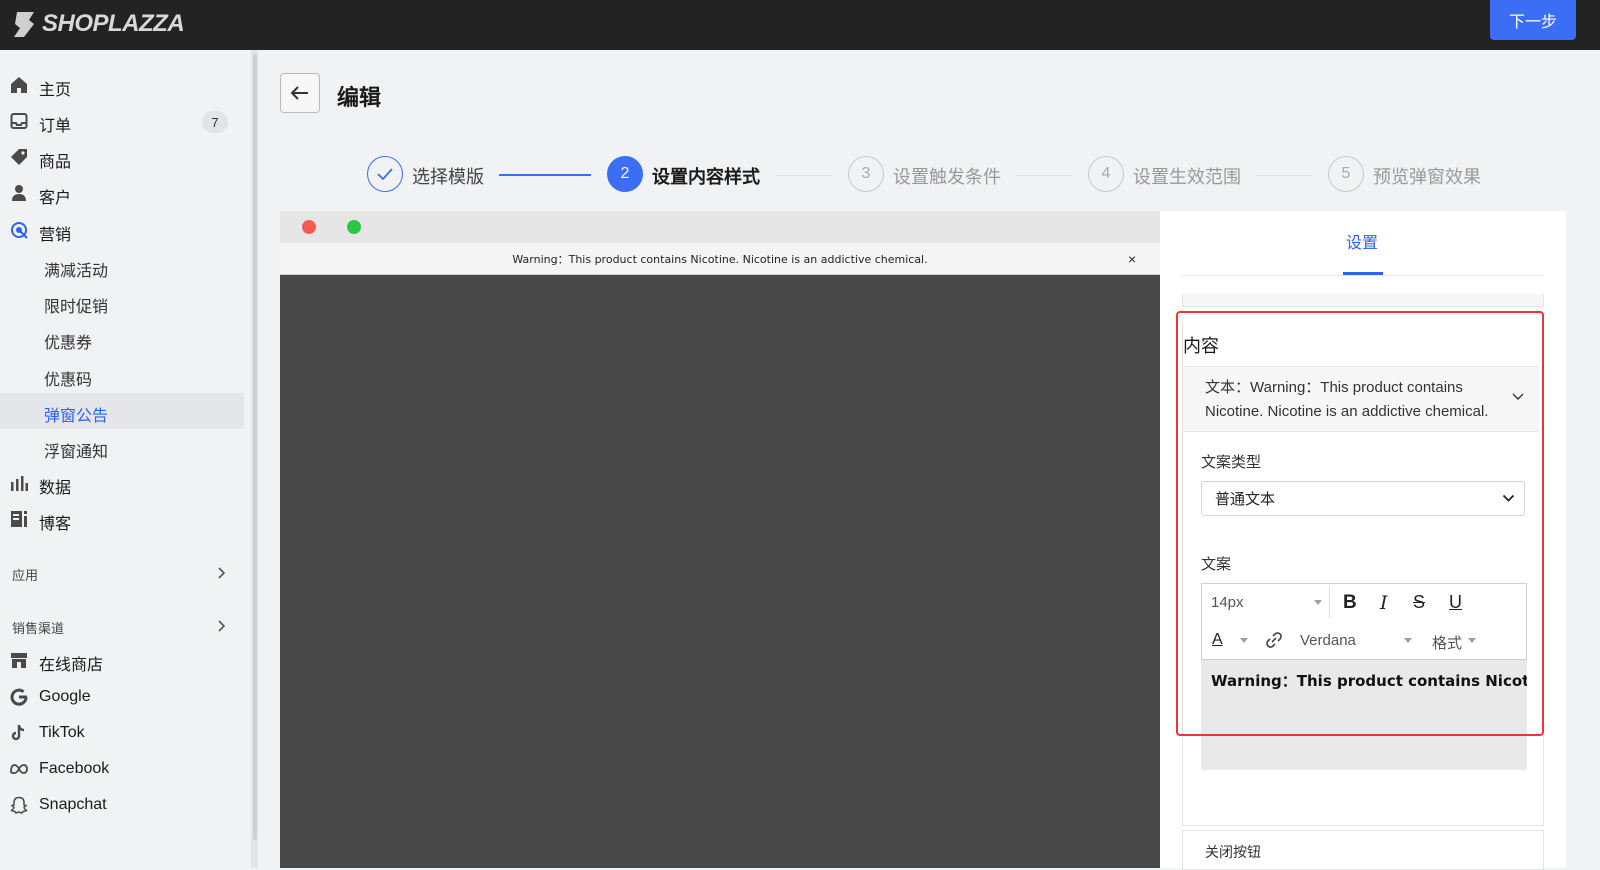  What do you see at coordinates (1419, 602) in the screenshot?
I see `strikethrough-button: S` at bounding box center [1419, 602].